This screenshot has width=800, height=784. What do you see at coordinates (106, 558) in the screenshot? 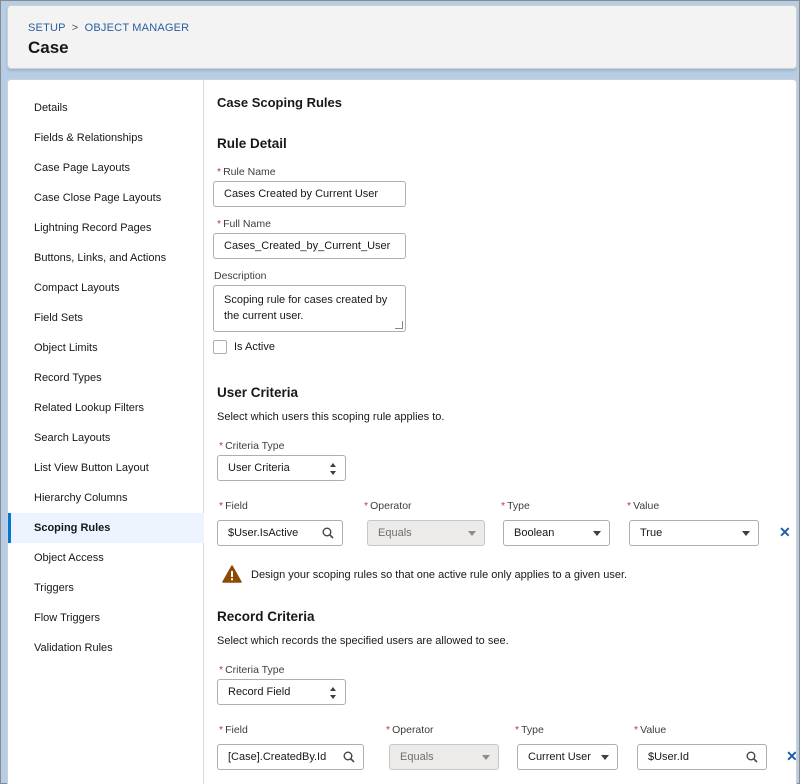
I see `sidebar-item-object-access: Object Access` at bounding box center [106, 558].